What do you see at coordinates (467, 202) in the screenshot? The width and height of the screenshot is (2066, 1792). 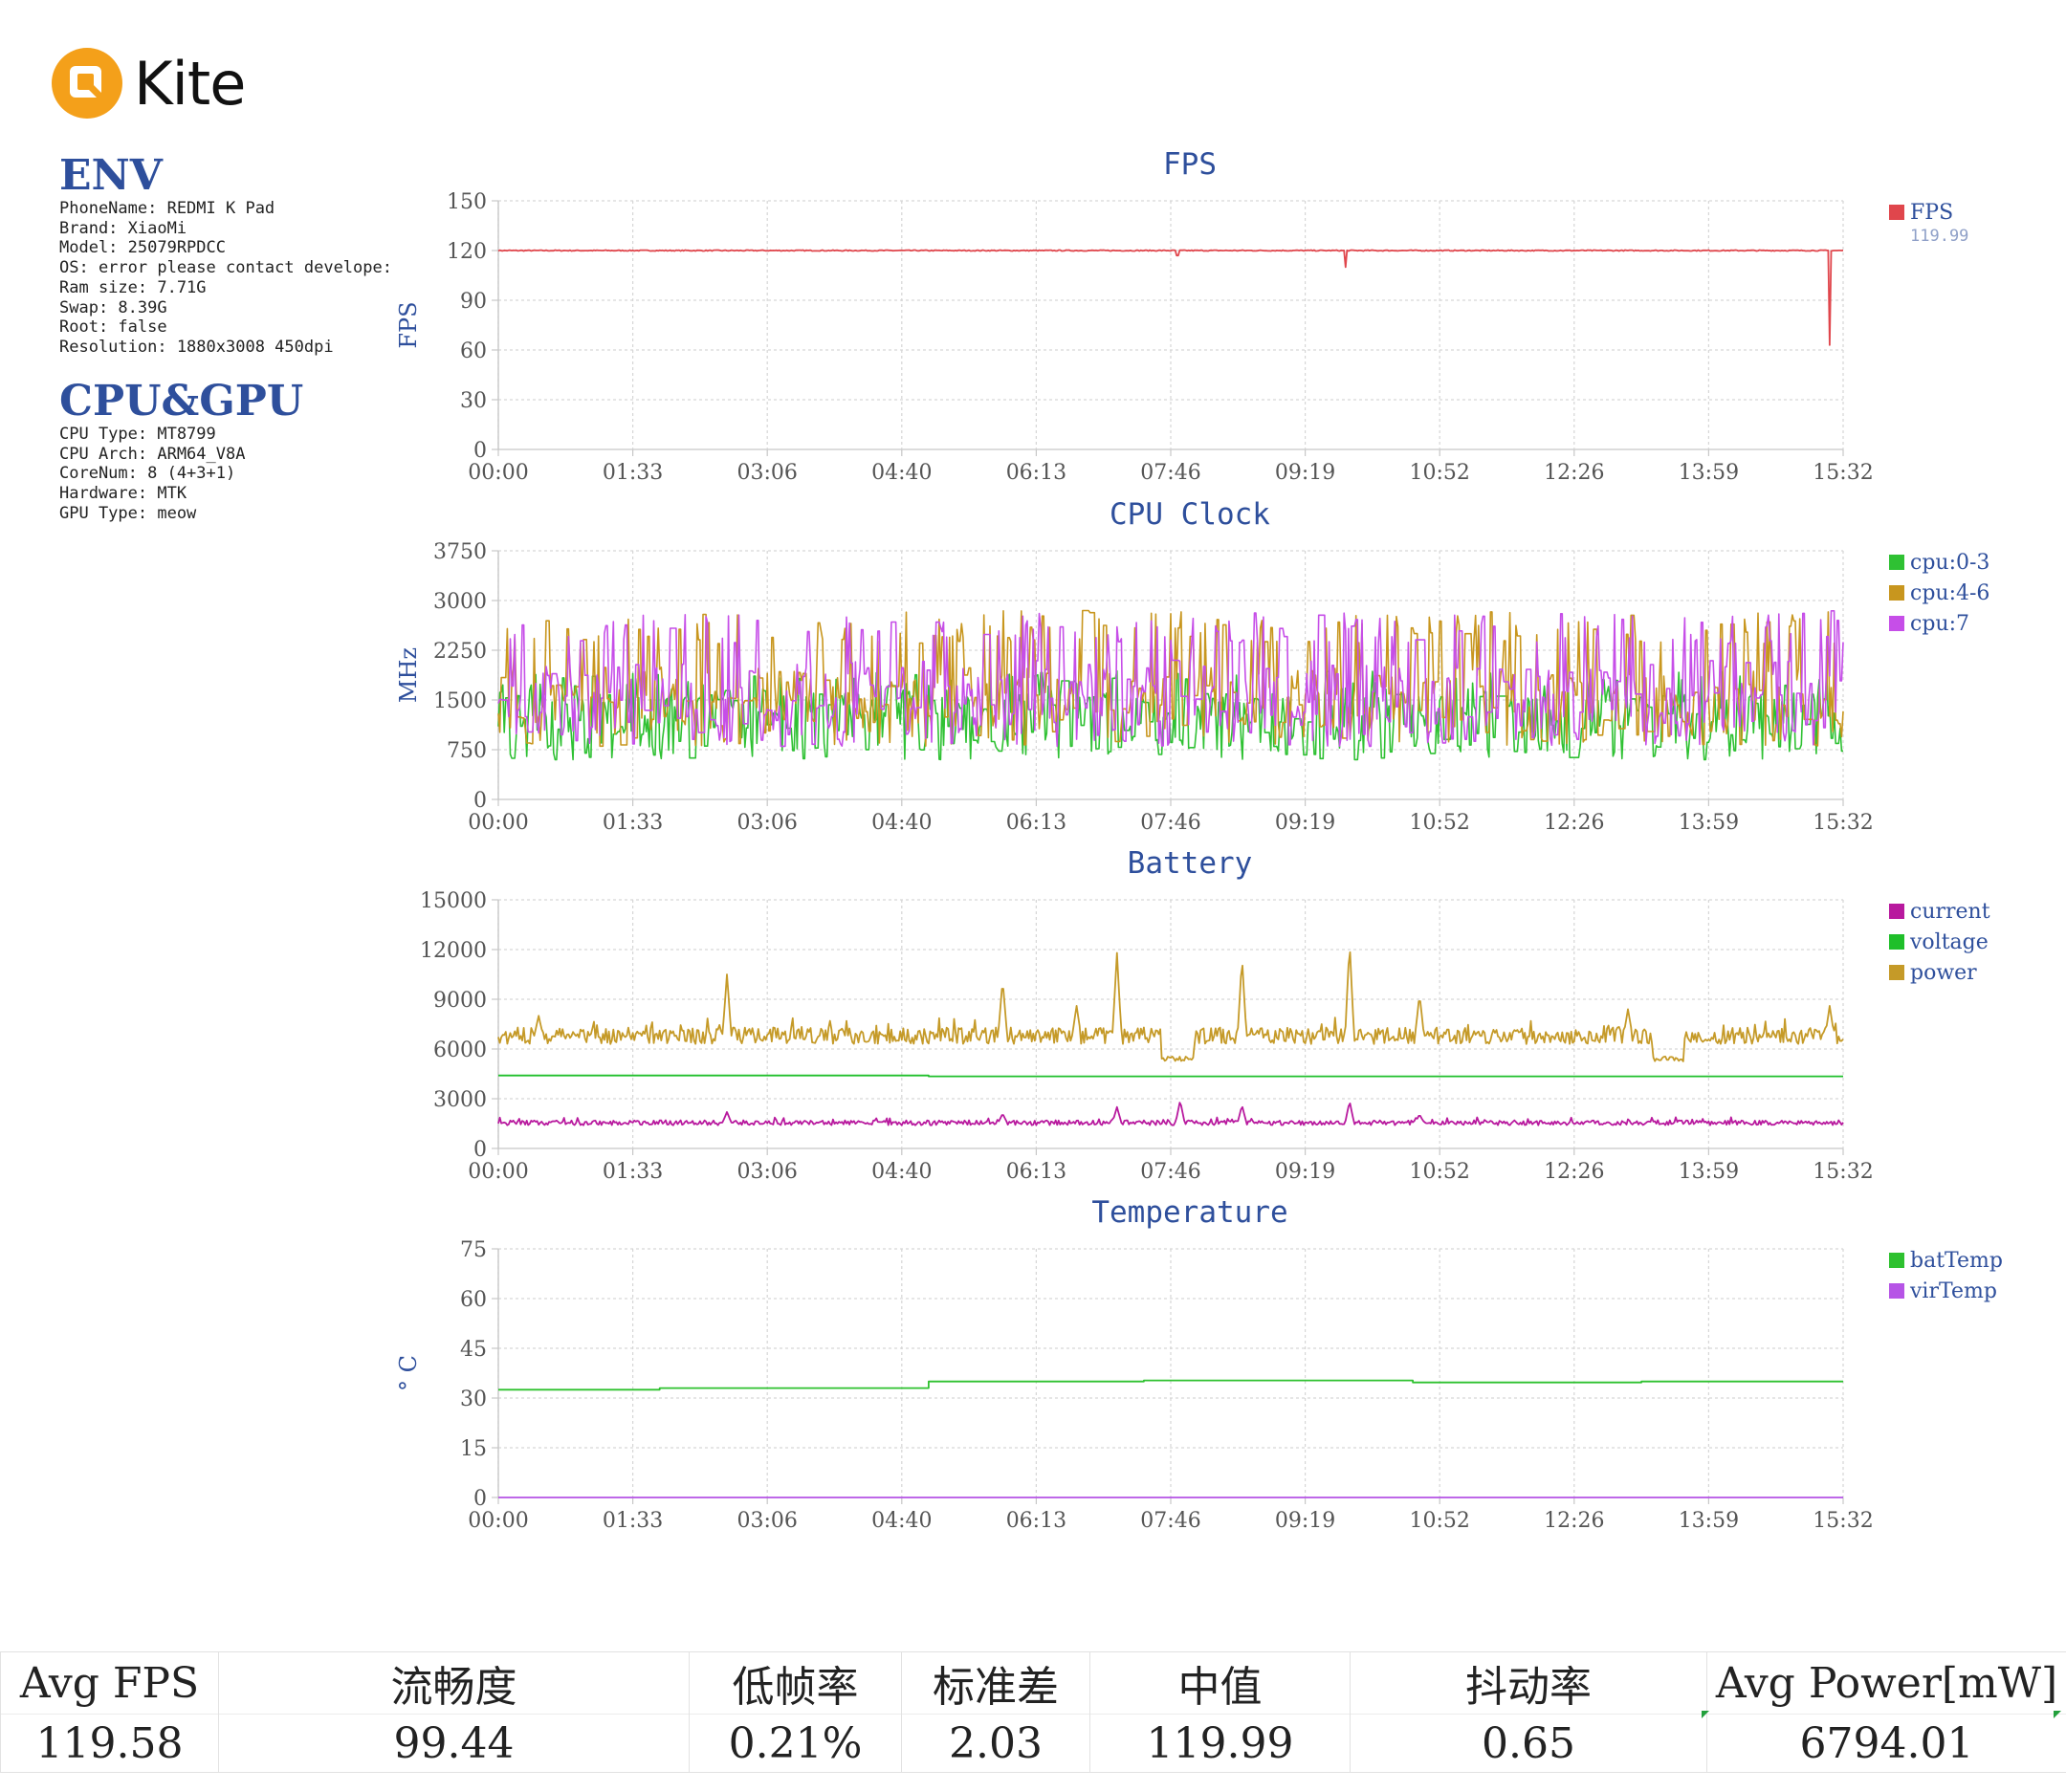 I see `y-tick-label: 150` at bounding box center [467, 202].